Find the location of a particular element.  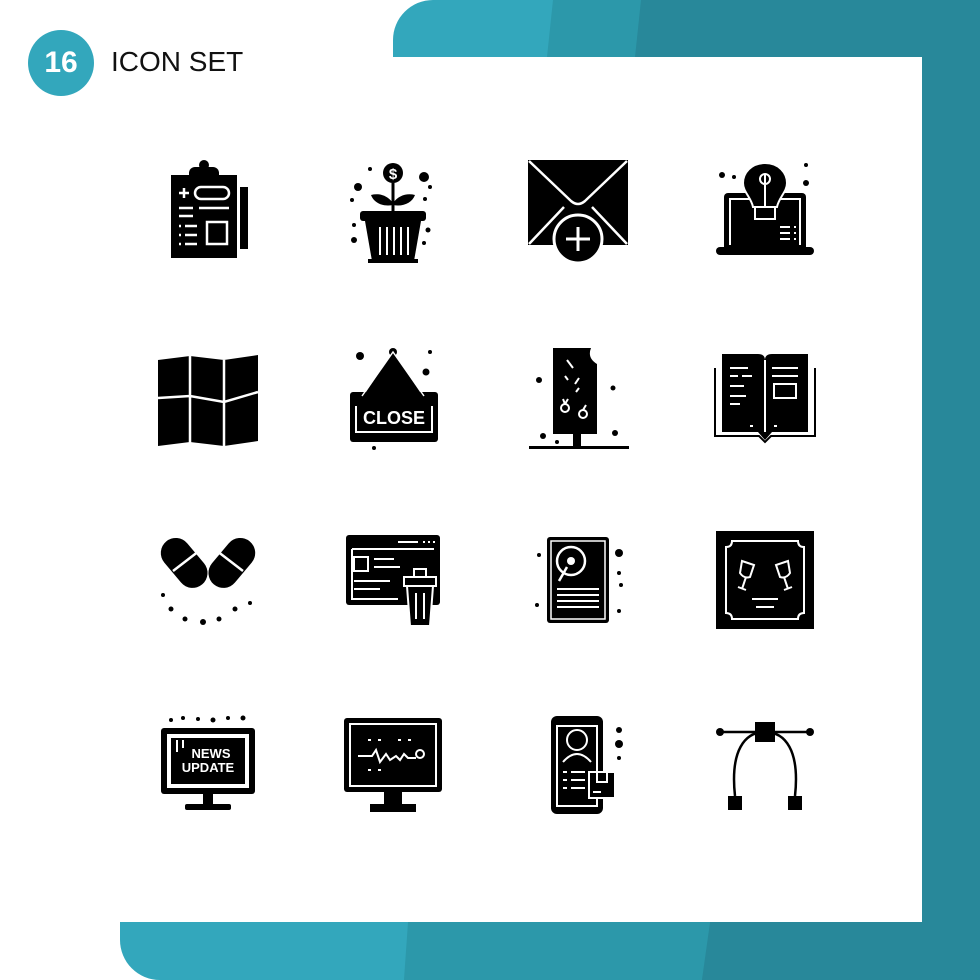

hard-disk-drive-icon is located at coordinates (578, 580).